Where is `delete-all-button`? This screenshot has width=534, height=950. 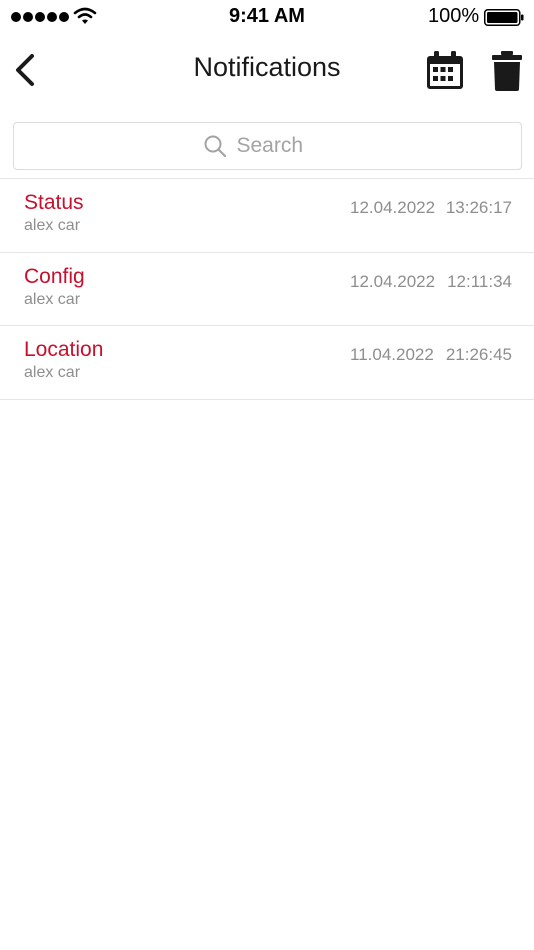 delete-all-button is located at coordinates (507, 71).